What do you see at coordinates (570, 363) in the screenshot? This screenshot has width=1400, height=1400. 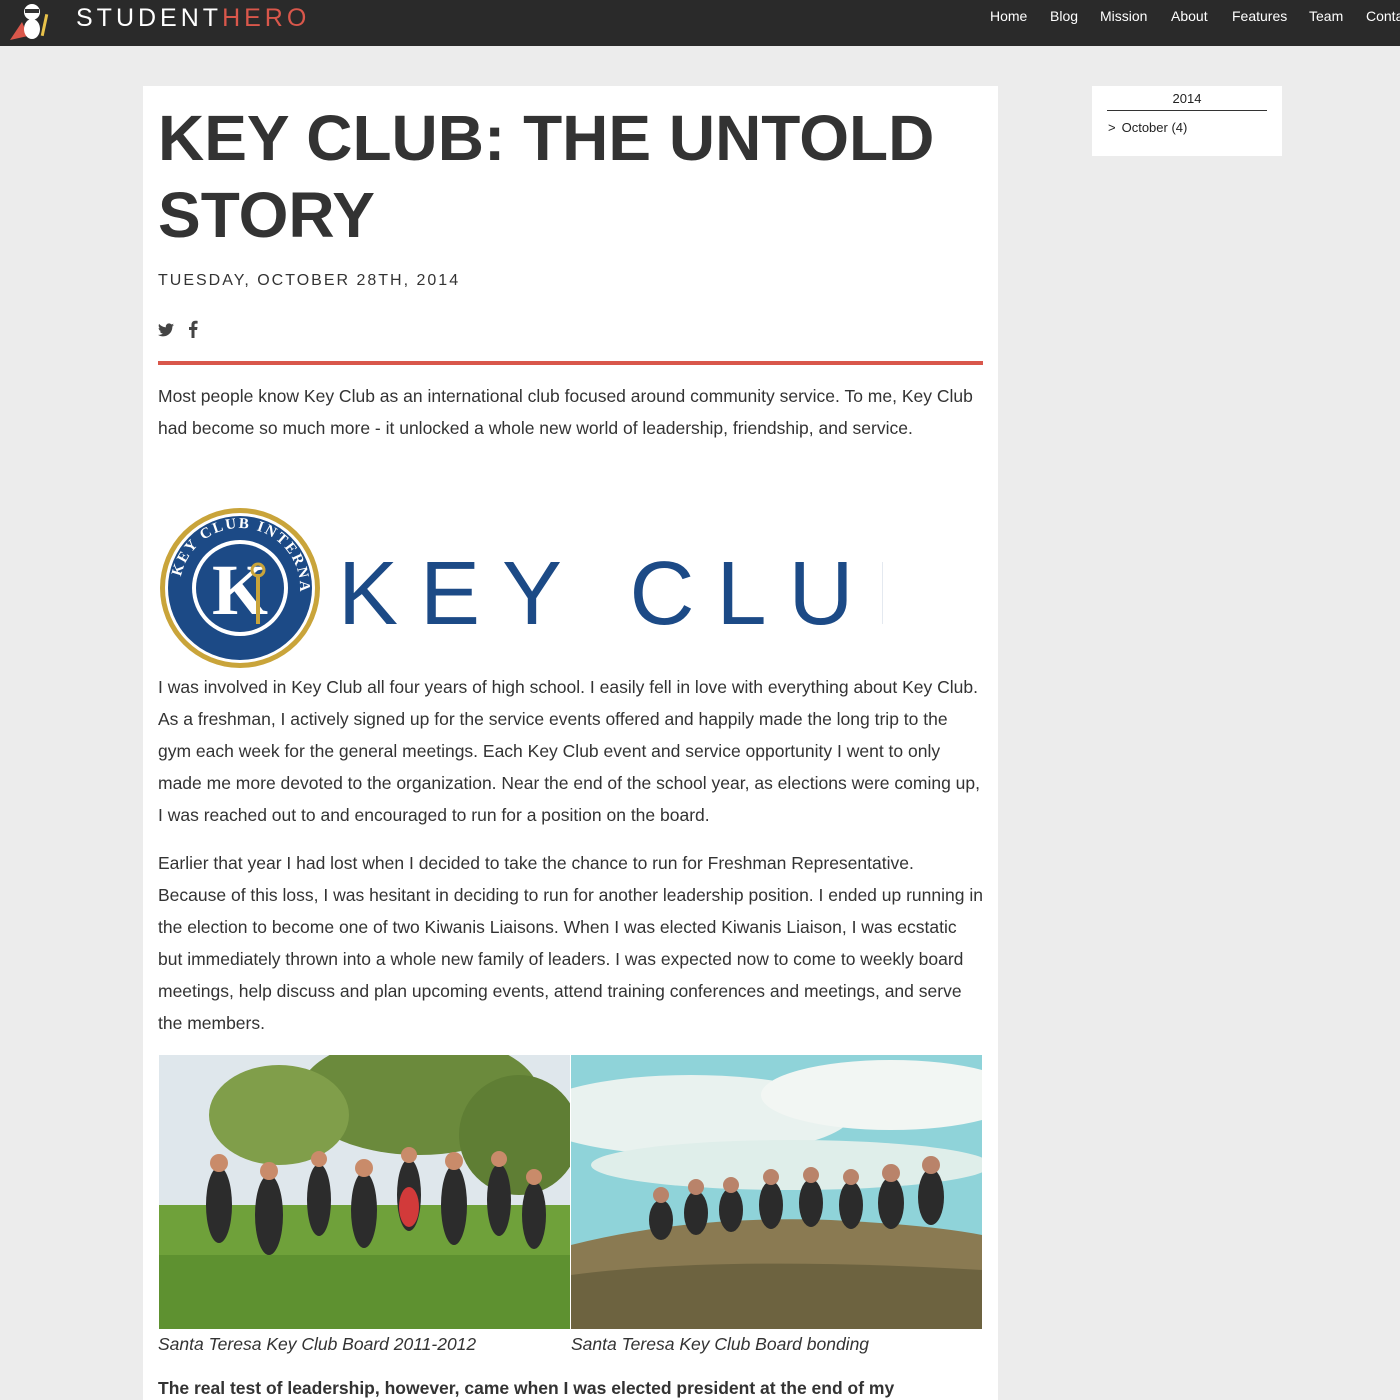 I see `accent-divider` at bounding box center [570, 363].